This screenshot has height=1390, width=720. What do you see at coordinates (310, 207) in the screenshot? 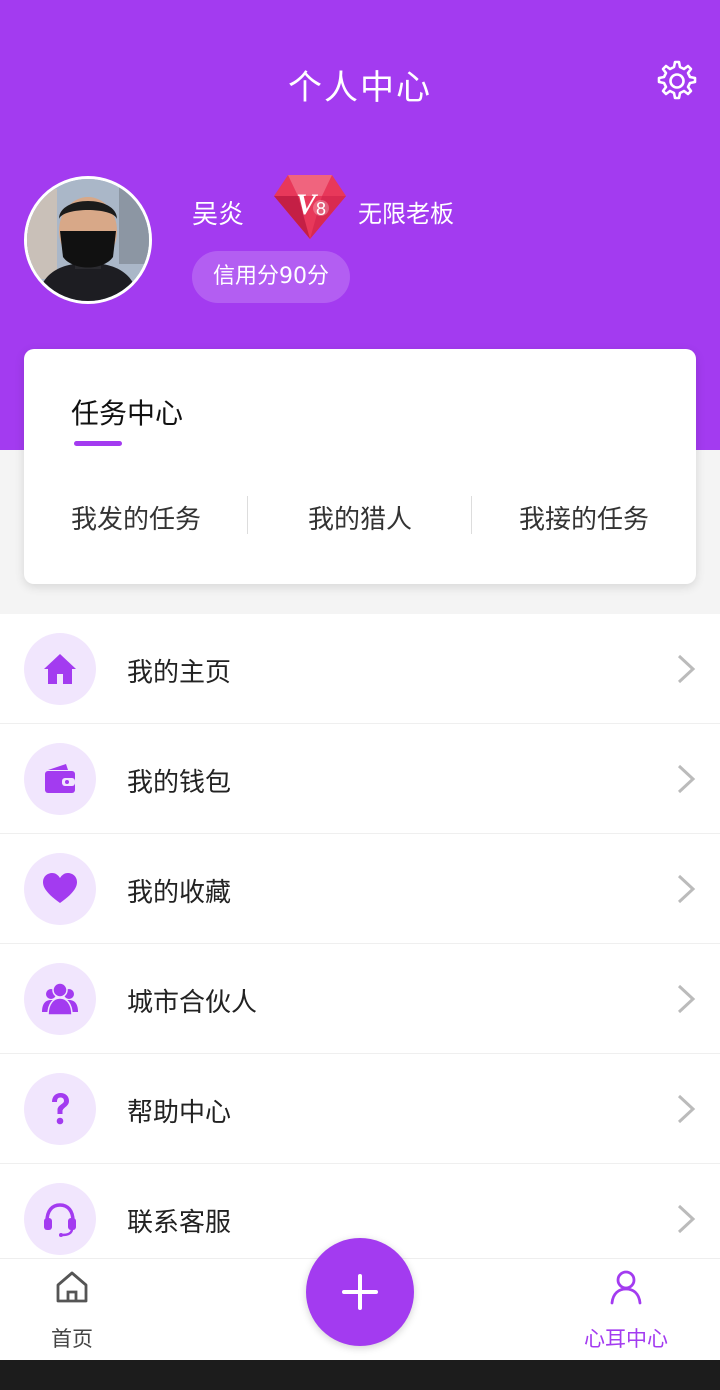
I see `vip-gem-icon: V 8` at bounding box center [310, 207].